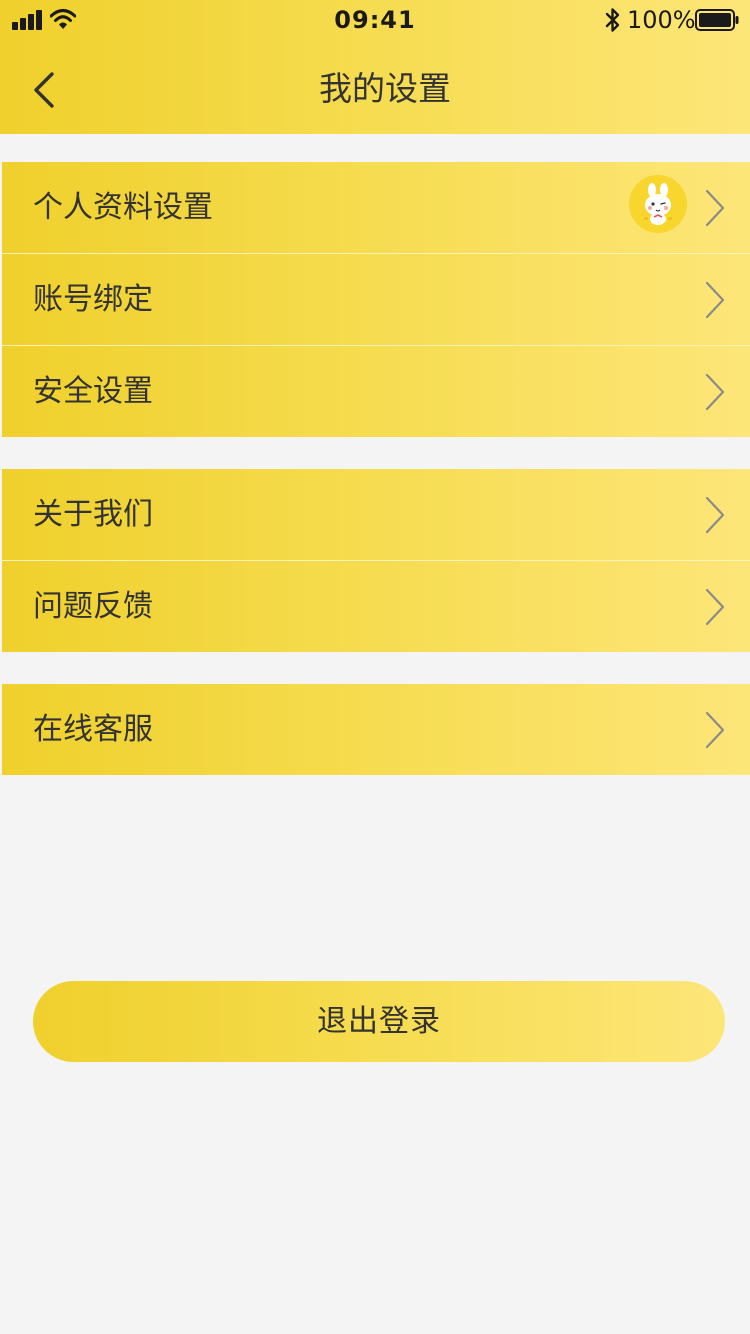 The image size is (750, 1334). I want to click on row-label: 账号绑定, so click(93, 299).